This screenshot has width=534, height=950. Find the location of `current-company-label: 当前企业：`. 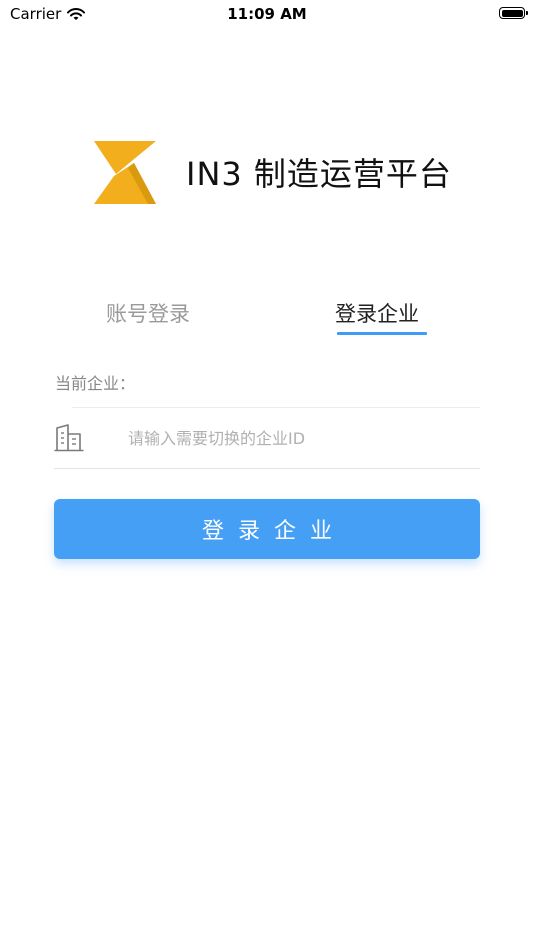

current-company-label: 当前企业： is located at coordinates (95, 383).